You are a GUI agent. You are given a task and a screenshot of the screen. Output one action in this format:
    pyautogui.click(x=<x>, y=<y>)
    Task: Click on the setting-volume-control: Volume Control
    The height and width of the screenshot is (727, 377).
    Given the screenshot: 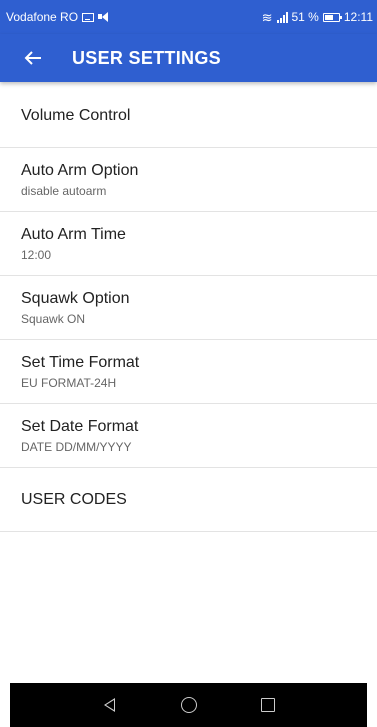 What is the action you would take?
    pyautogui.click(x=188, y=116)
    